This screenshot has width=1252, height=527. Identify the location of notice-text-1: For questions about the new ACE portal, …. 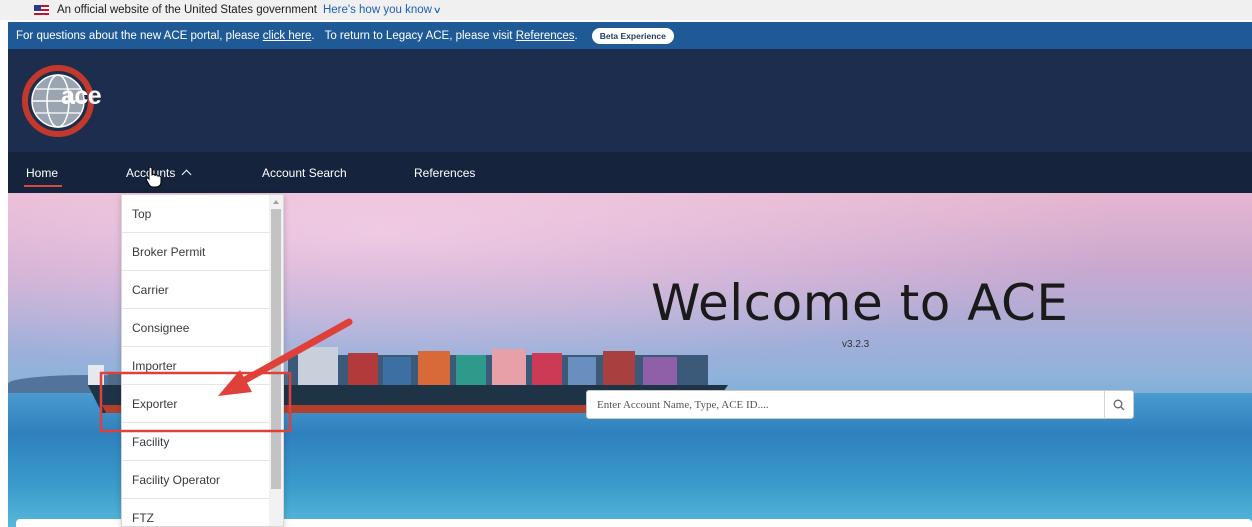
(138, 35).